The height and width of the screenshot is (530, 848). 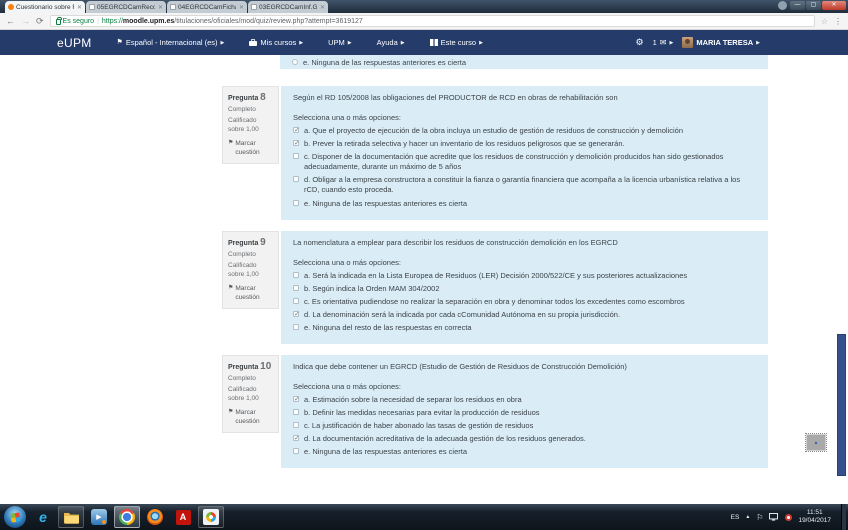 I want to click on taskbar-clock: 11:51 19/04/2017, so click(x=814, y=517).